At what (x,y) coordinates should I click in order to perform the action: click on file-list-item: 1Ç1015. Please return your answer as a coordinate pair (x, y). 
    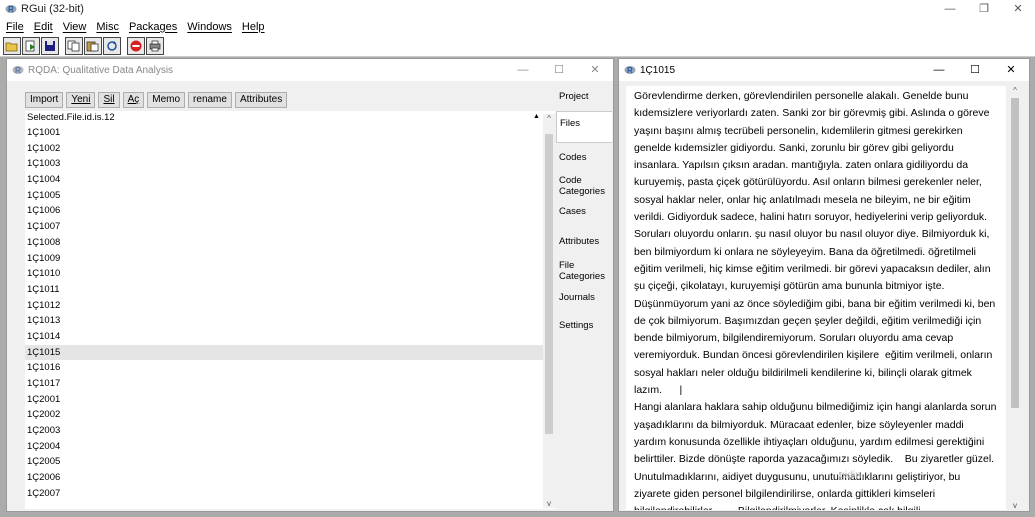
    Looking at the image, I should click on (290, 352).